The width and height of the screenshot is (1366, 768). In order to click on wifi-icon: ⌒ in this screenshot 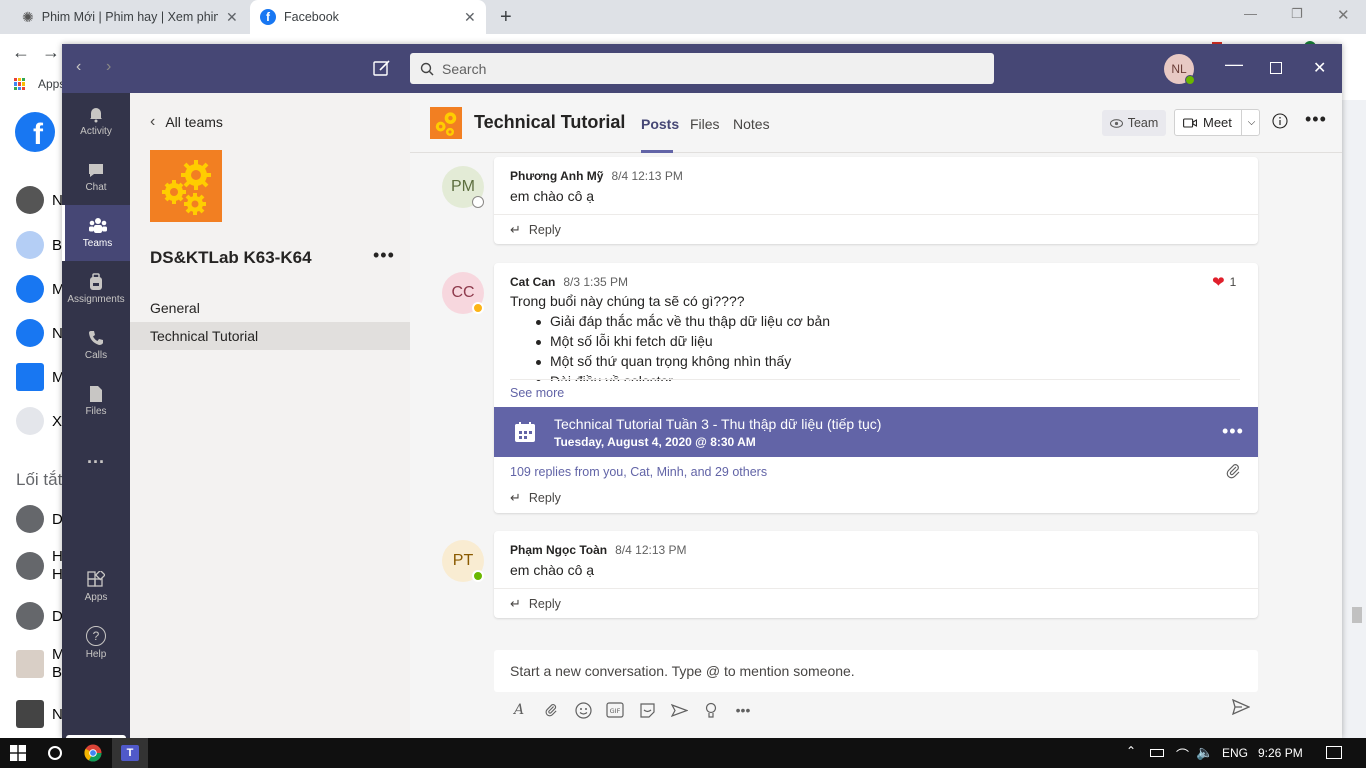, I will do `click(1182, 754)`.